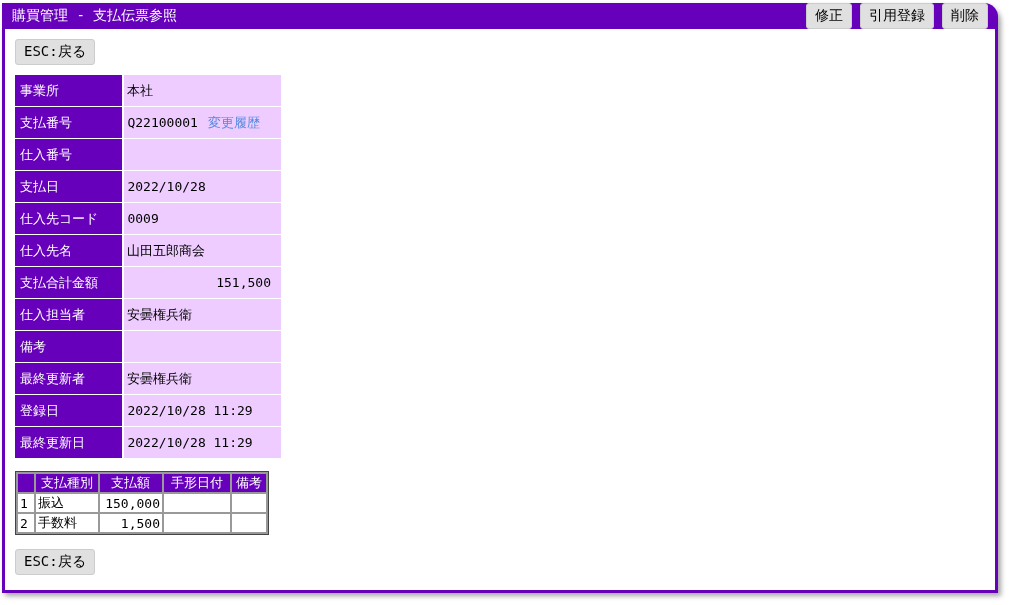 The image size is (1014, 605). Describe the element at coordinates (69, 442) in the screenshot. I see `field-label: 最終更新日` at that location.